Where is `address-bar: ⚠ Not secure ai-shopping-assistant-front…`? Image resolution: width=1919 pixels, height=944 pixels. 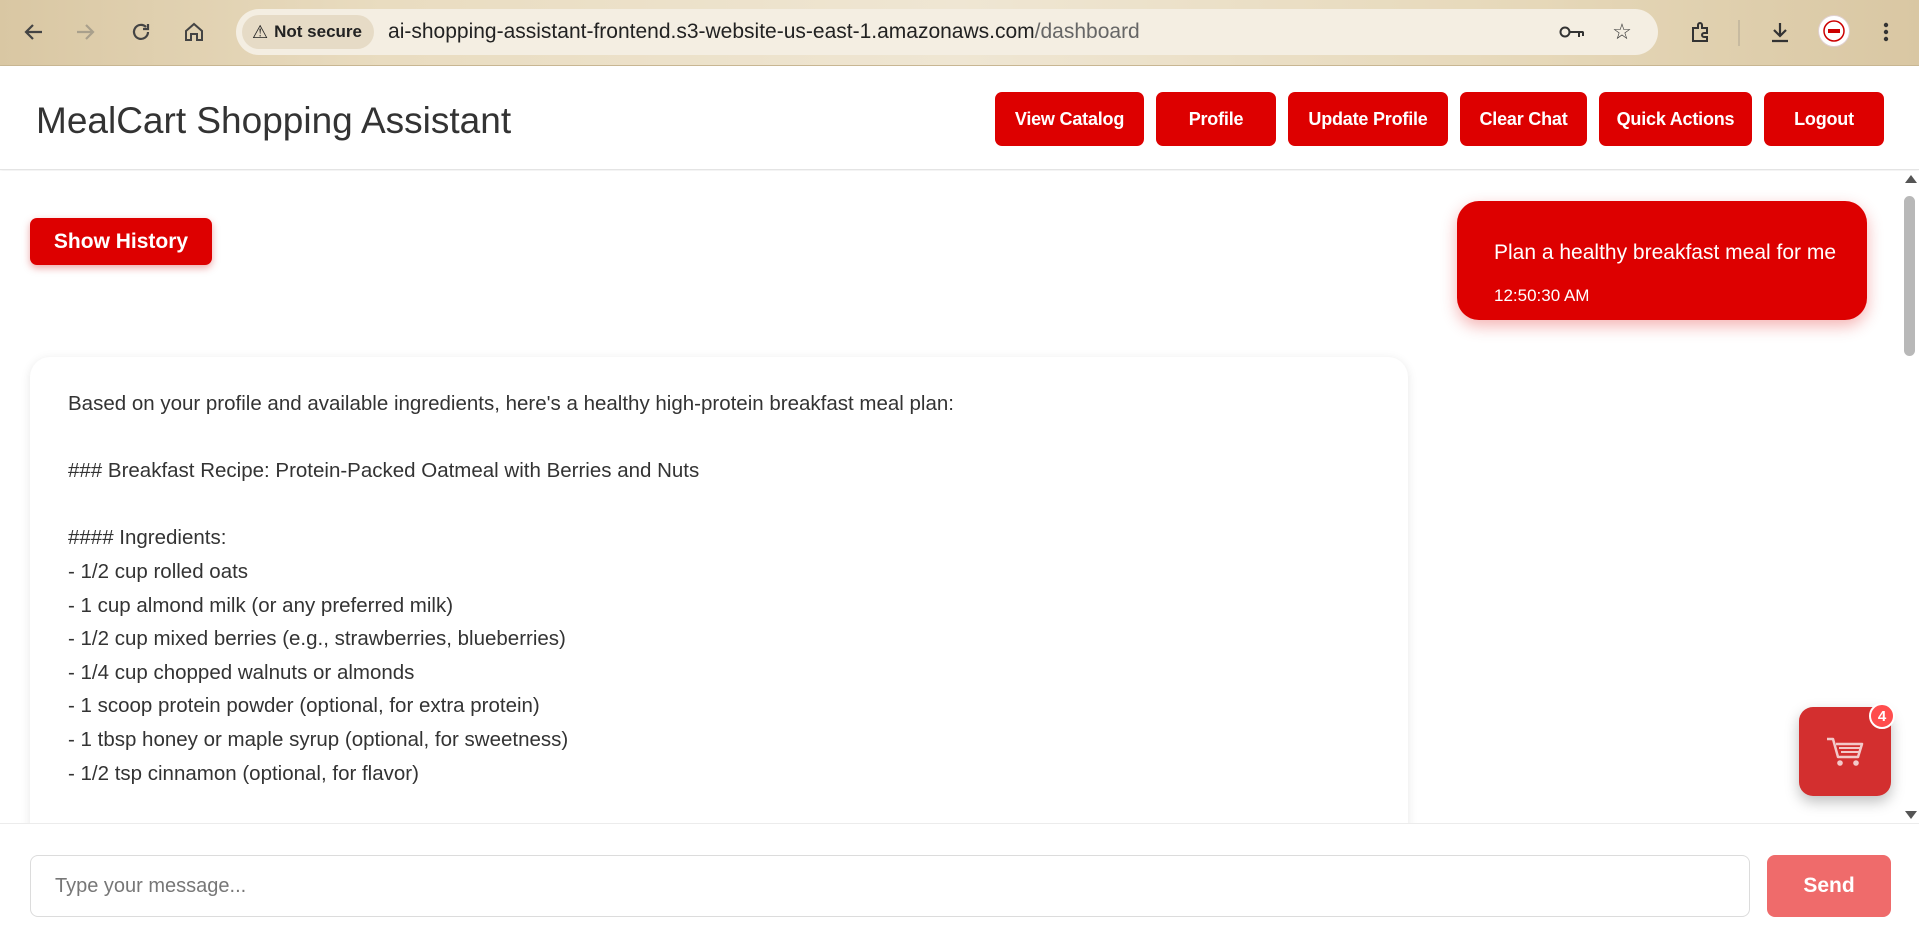 address-bar: ⚠ Not secure ai-shopping-assistant-front… is located at coordinates (947, 32).